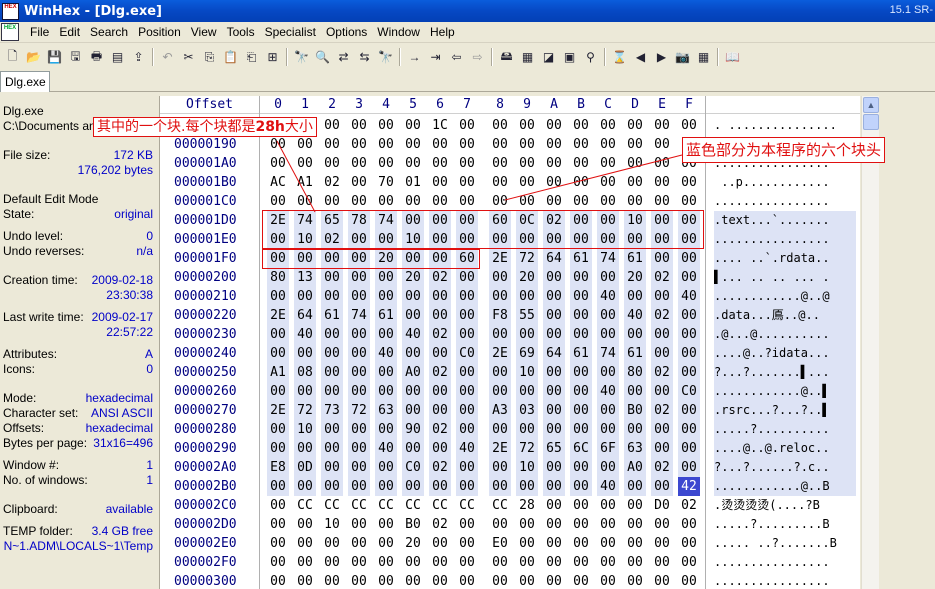 The height and width of the screenshot is (589, 935). Describe the element at coordinates (413, 524) in the screenshot. I see `hex-byte: B0` at that location.